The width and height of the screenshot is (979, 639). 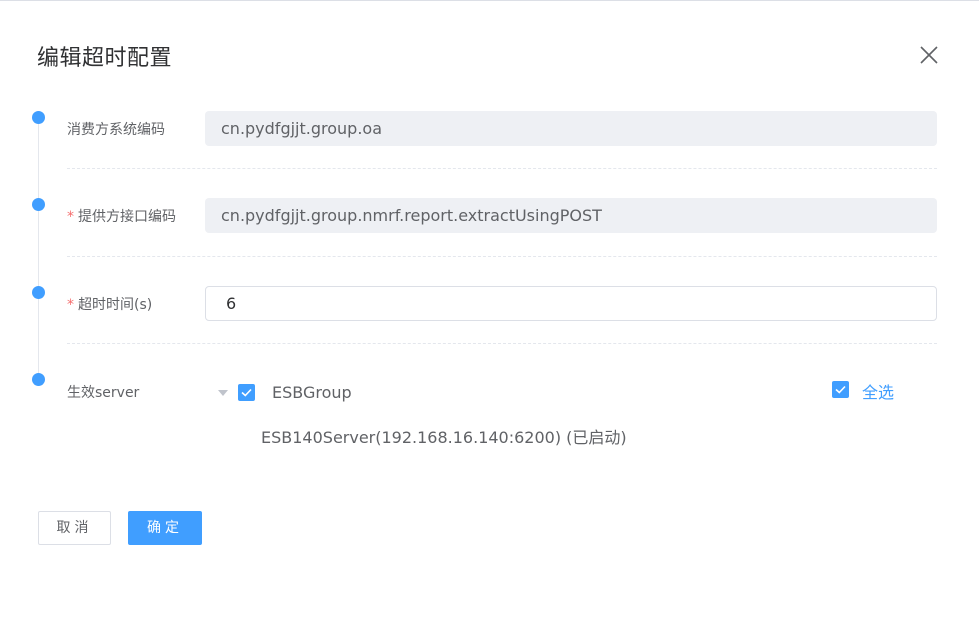 I want to click on esbgroup-label: ESBGroup, so click(x=312, y=392).